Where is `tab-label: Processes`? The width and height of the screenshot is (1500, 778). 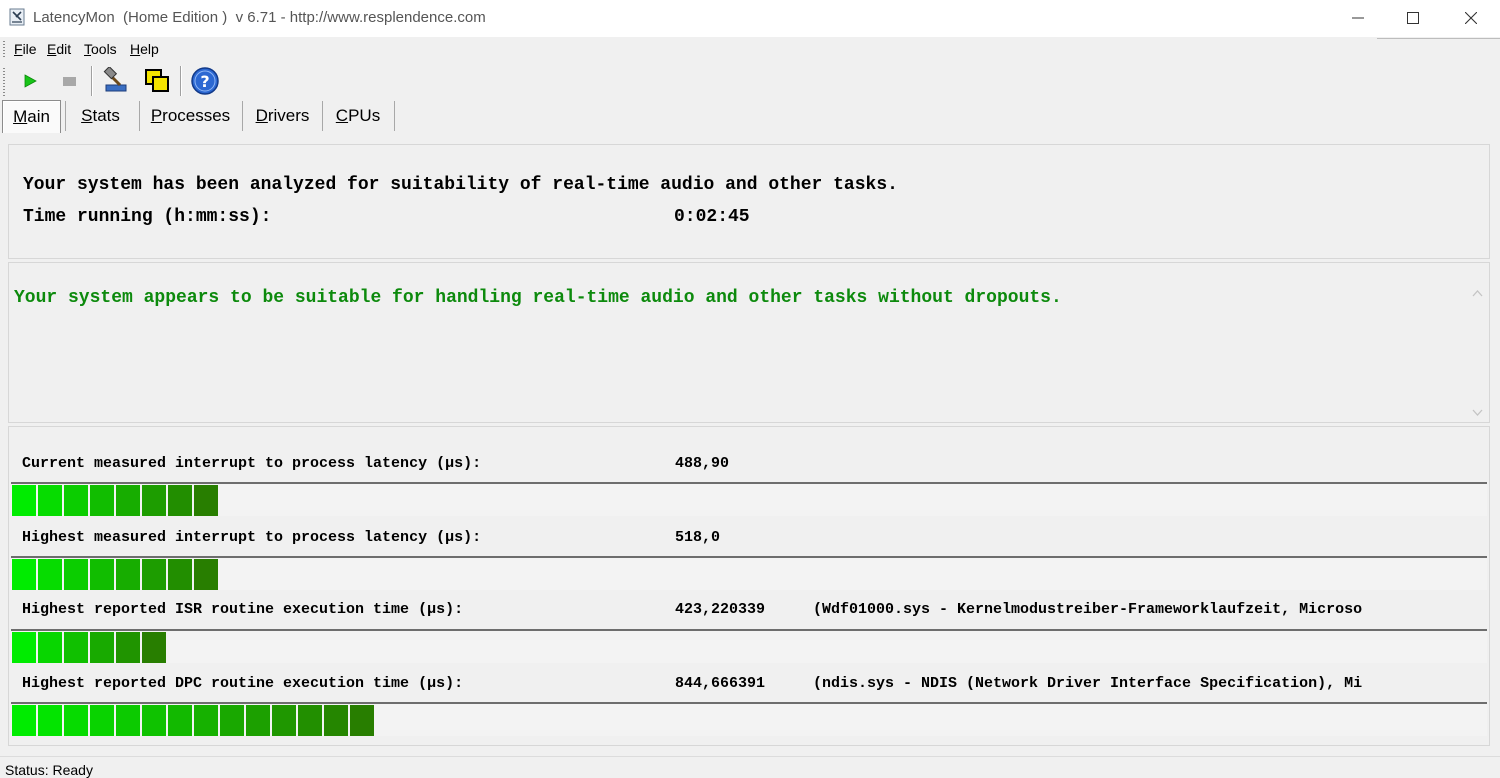
tab-label: Processes is located at coordinates (190, 115).